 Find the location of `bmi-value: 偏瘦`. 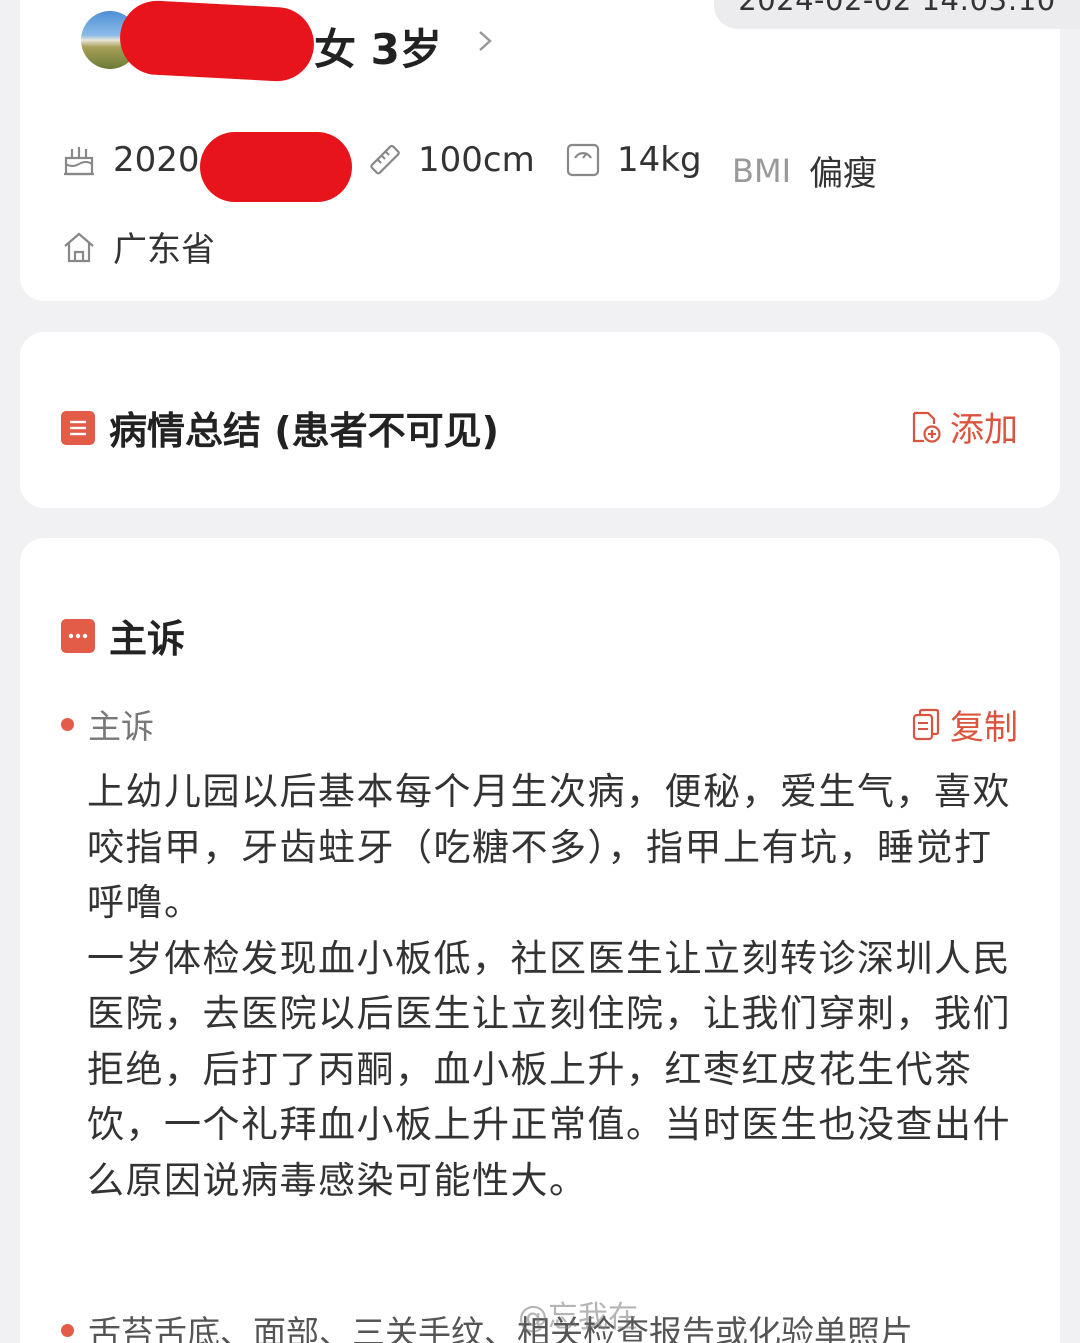

bmi-value: 偏瘦 is located at coordinates (843, 174).